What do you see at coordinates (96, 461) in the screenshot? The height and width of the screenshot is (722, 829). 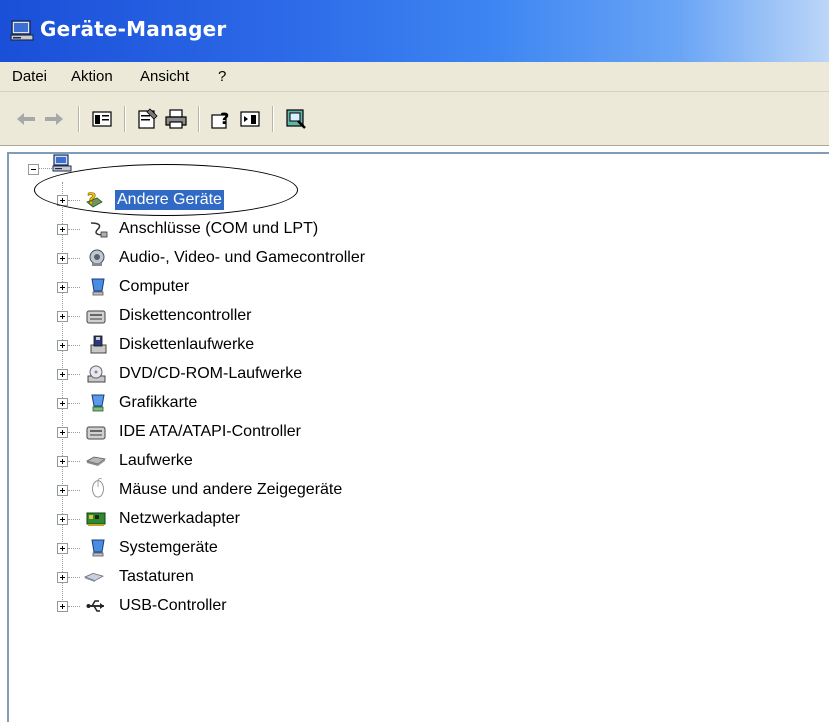 I see `hard-drive-icon` at bounding box center [96, 461].